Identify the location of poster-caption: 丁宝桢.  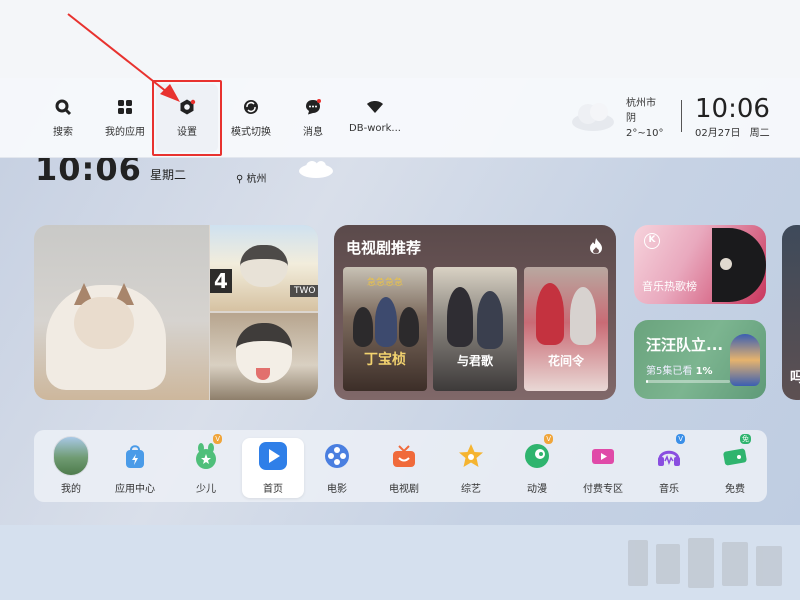
(385, 360).